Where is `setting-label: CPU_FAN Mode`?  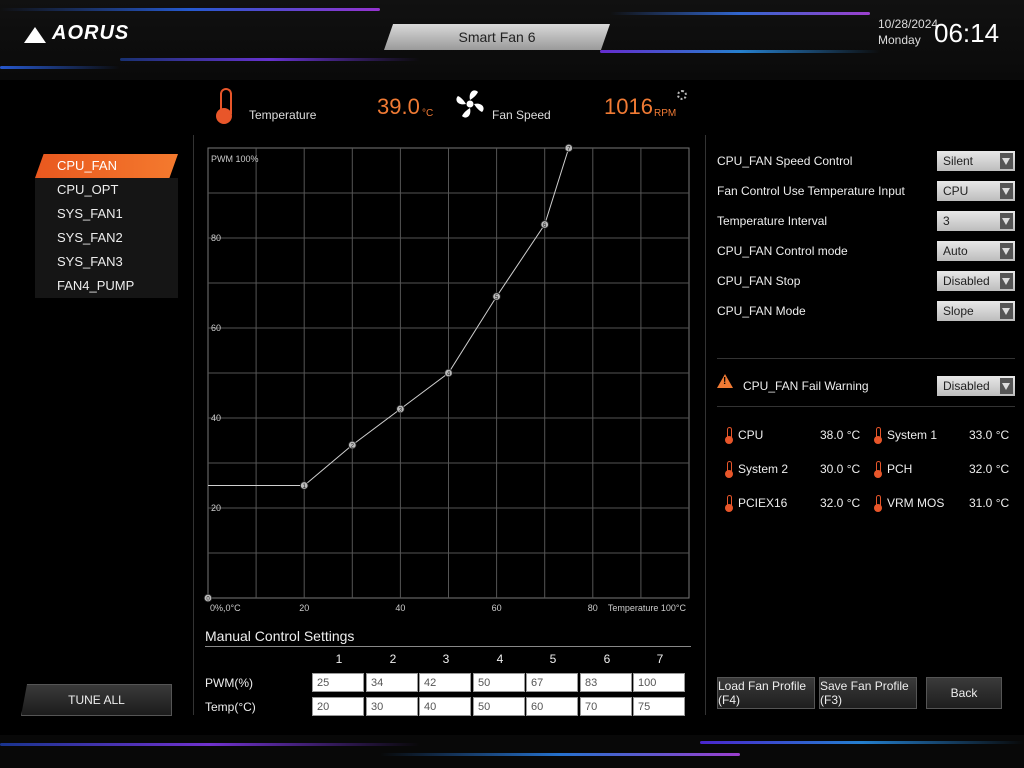 setting-label: CPU_FAN Mode is located at coordinates (761, 311).